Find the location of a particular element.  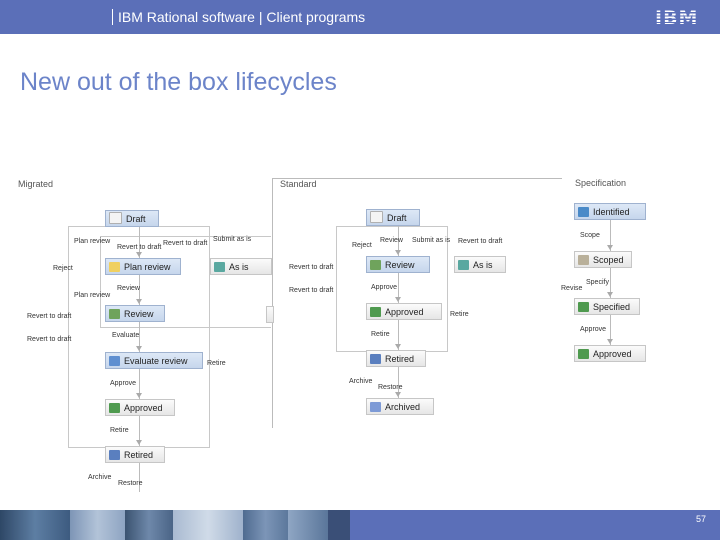

identified-icon is located at coordinates (583, 212).